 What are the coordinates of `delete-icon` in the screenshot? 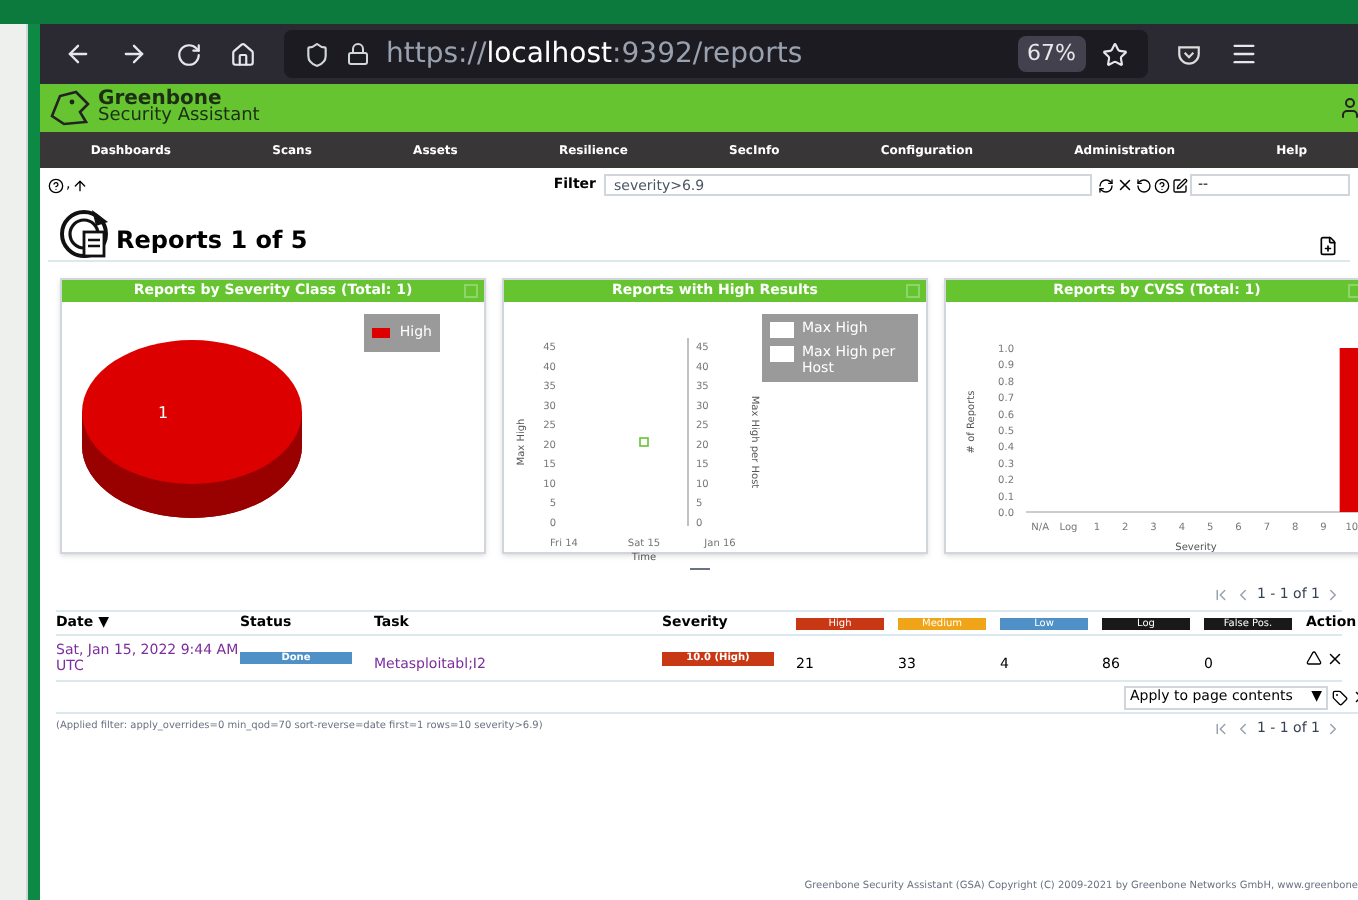 It's located at (1335, 658).